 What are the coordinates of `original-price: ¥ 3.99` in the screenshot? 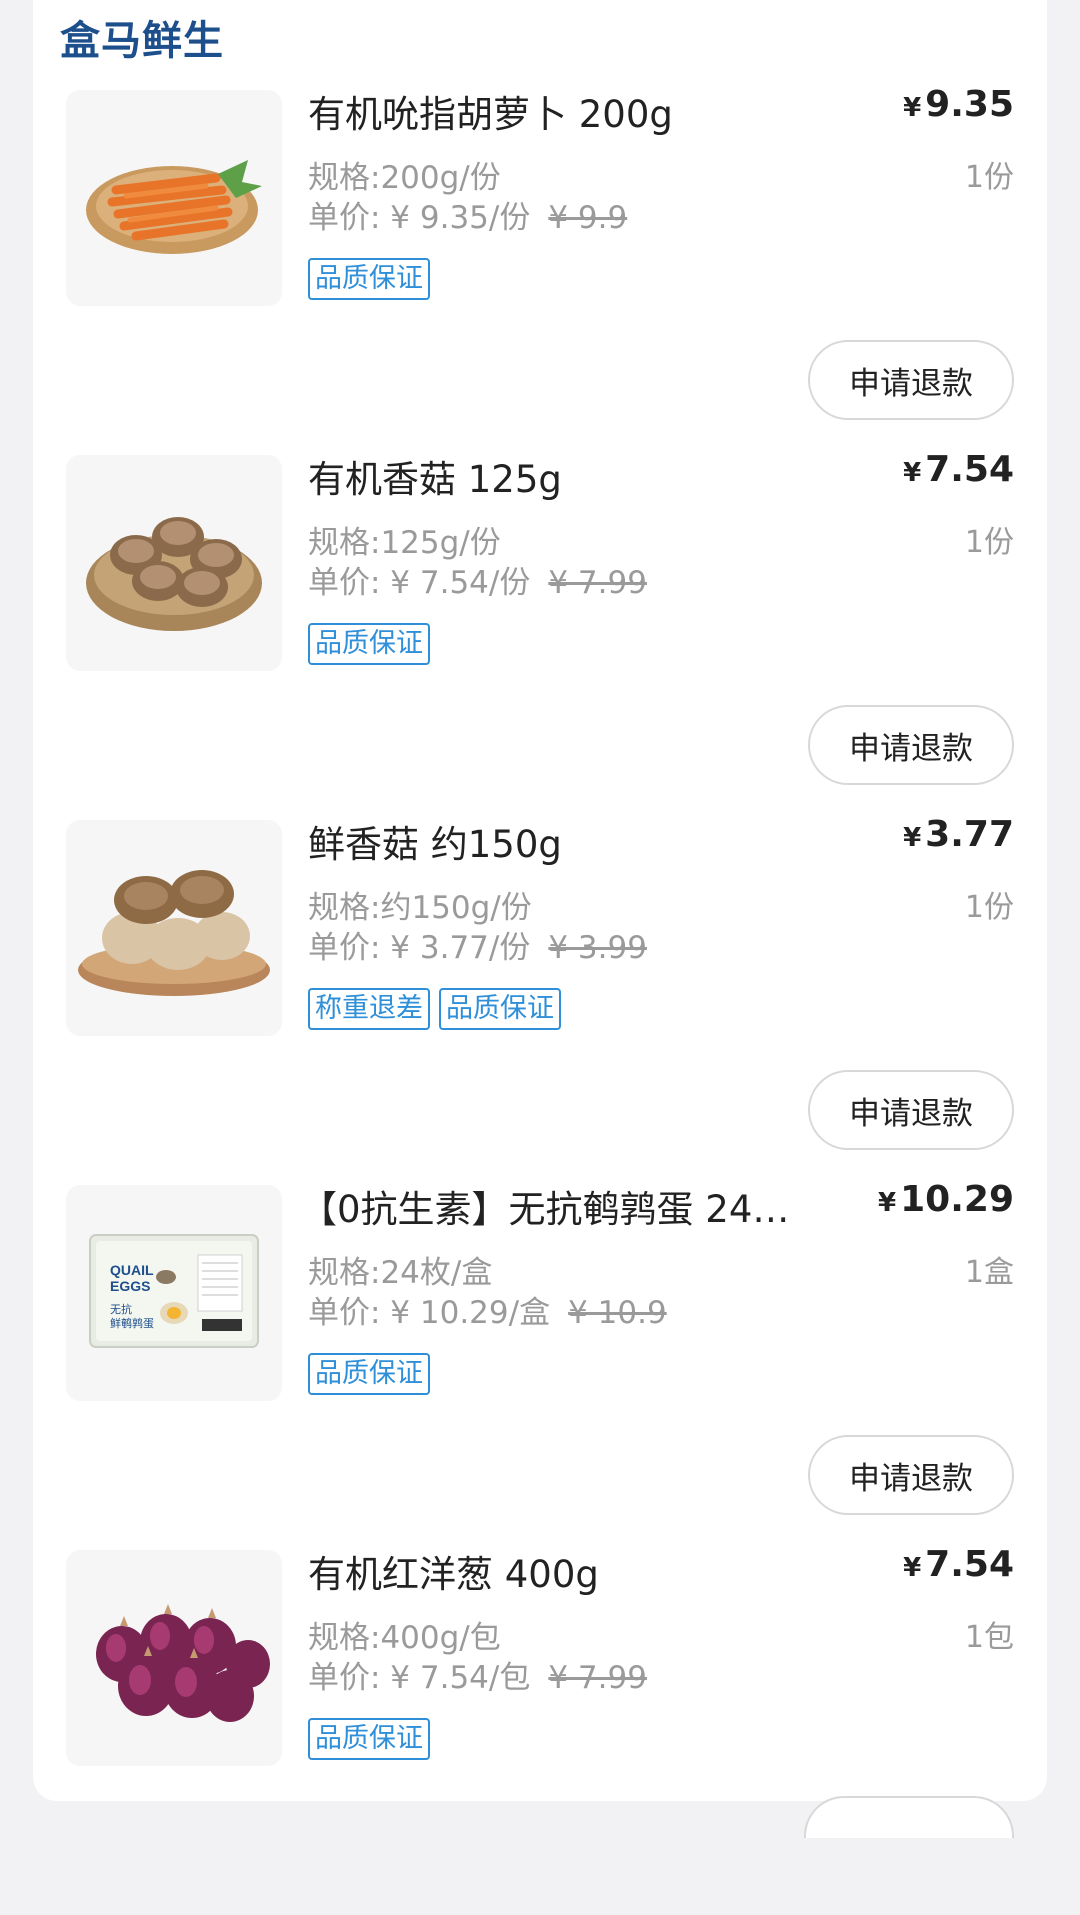 It's located at (597, 948).